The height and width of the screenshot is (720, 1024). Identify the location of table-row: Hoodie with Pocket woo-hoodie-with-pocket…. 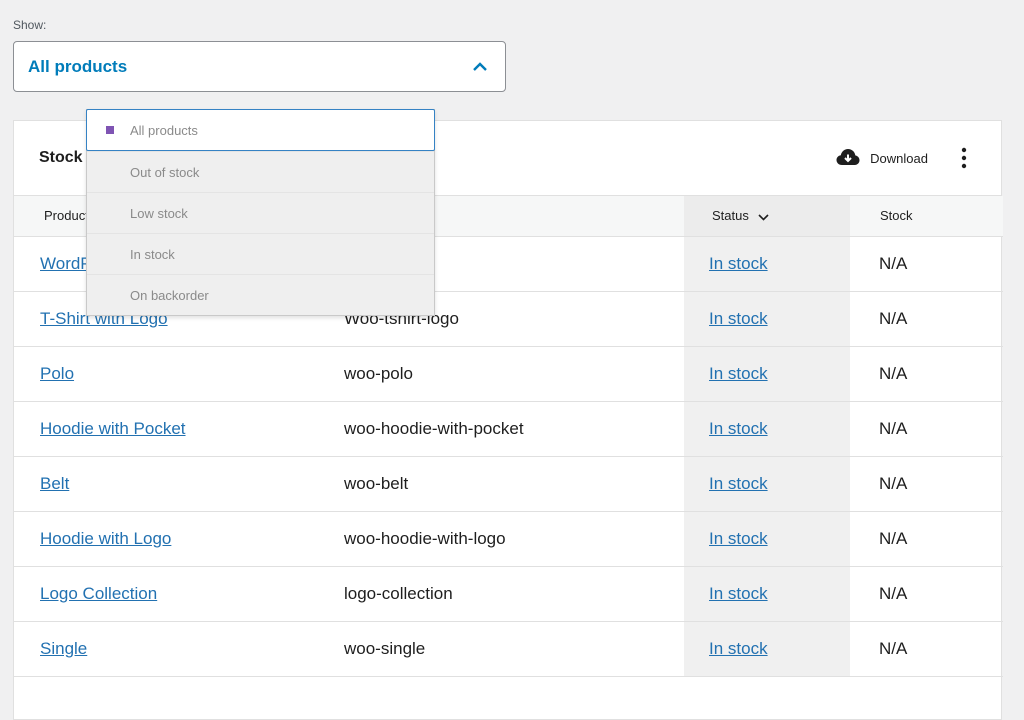
(508, 429).